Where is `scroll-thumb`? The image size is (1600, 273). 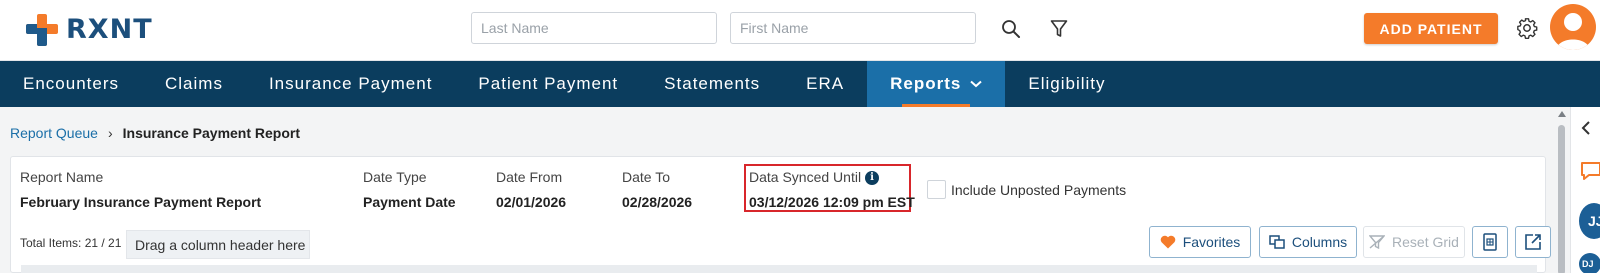 scroll-thumb is located at coordinates (1561, 199).